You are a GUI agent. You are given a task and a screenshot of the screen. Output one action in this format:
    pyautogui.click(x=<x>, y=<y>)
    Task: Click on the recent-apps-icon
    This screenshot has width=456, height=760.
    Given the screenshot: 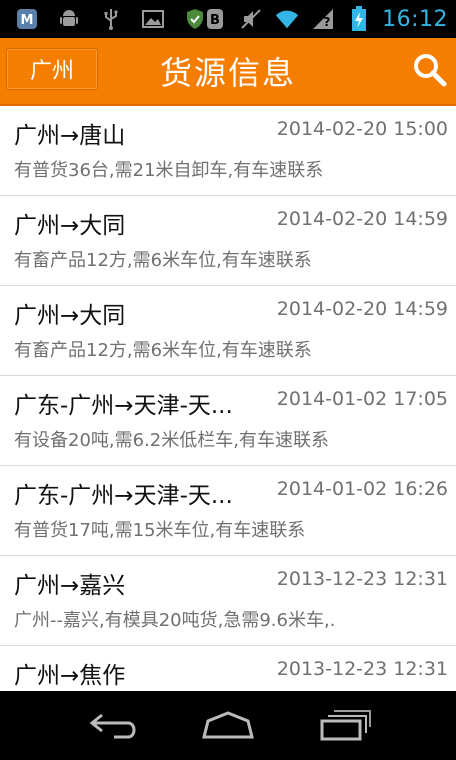 What is the action you would take?
    pyautogui.click(x=344, y=725)
    